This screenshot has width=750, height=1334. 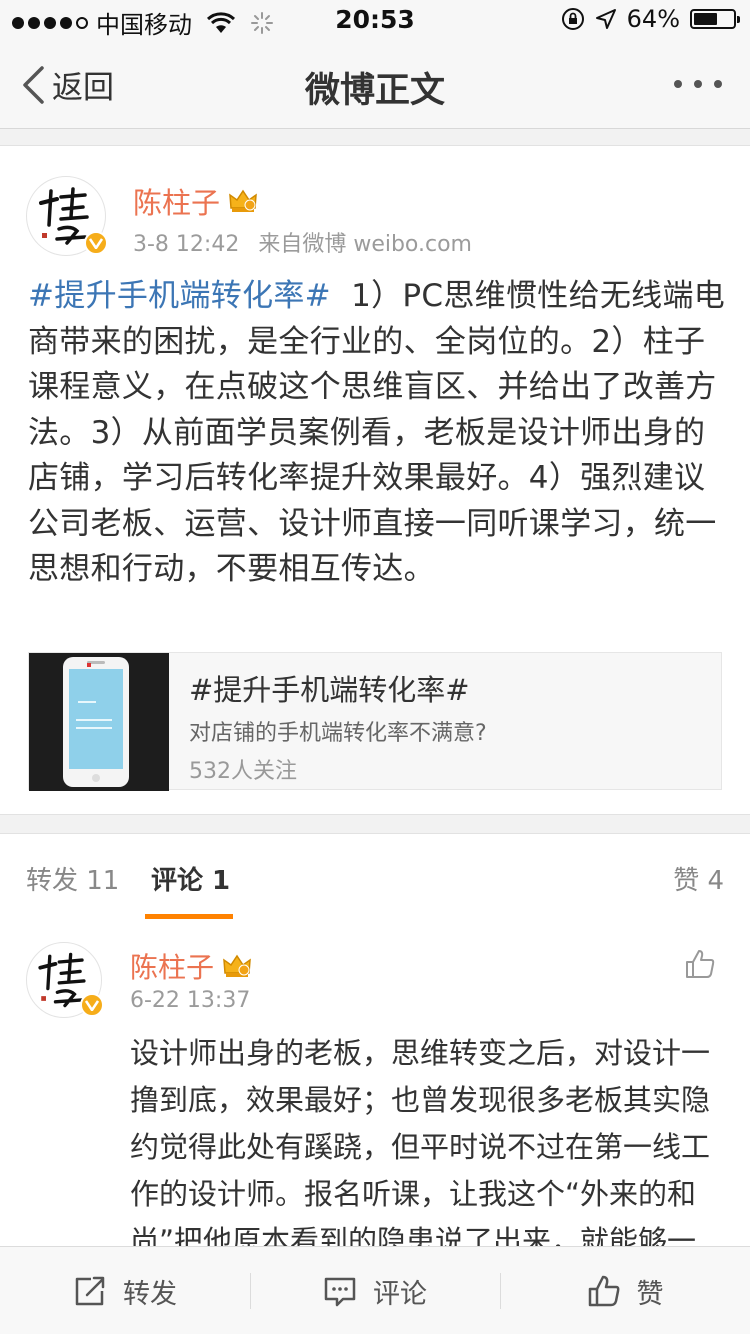 What do you see at coordinates (72, 878) in the screenshot?
I see `tab-repost: 转发 11` at bounding box center [72, 878].